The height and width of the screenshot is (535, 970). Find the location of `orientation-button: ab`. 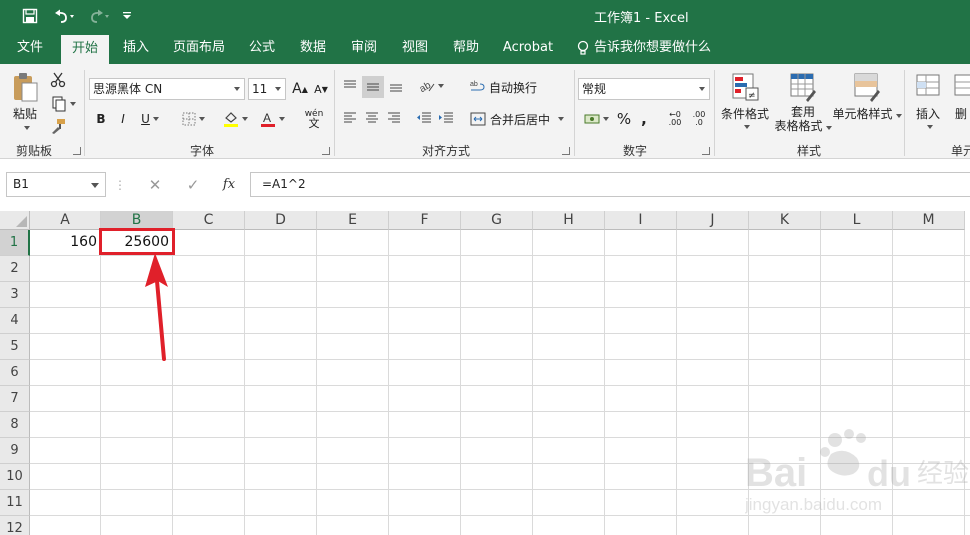

orientation-button: ab is located at coordinates (431, 86).